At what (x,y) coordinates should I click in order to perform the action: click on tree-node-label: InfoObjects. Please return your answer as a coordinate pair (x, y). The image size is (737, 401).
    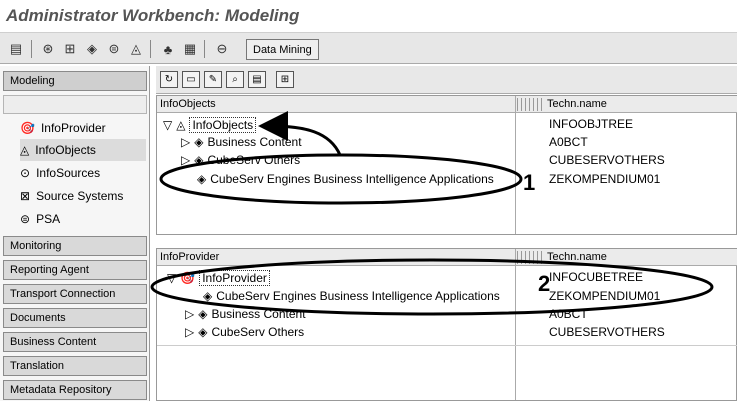
    Looking at the image, I should click on (223, 125).